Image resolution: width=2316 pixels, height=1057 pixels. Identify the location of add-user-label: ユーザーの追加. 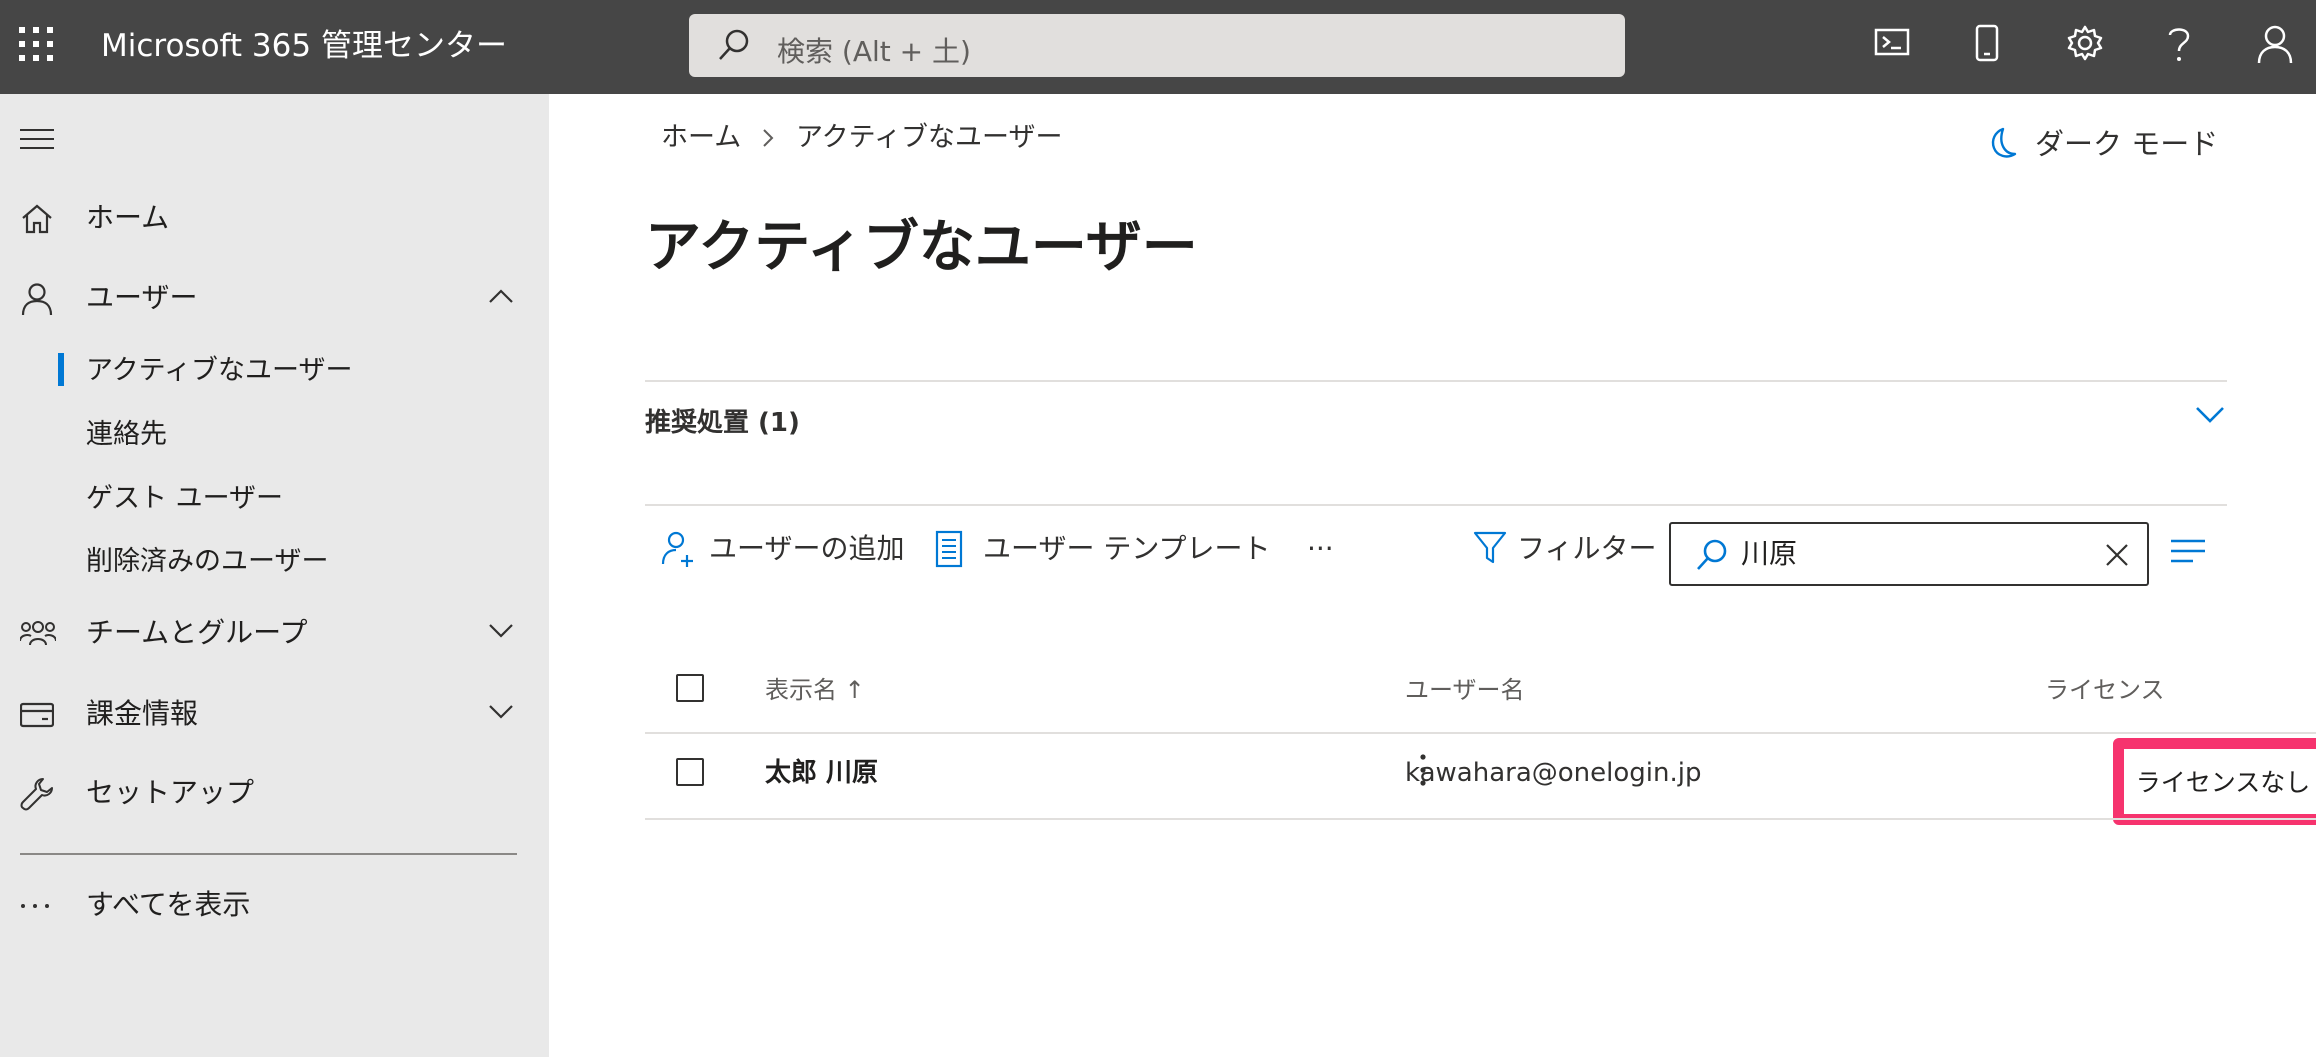
(807, 548).